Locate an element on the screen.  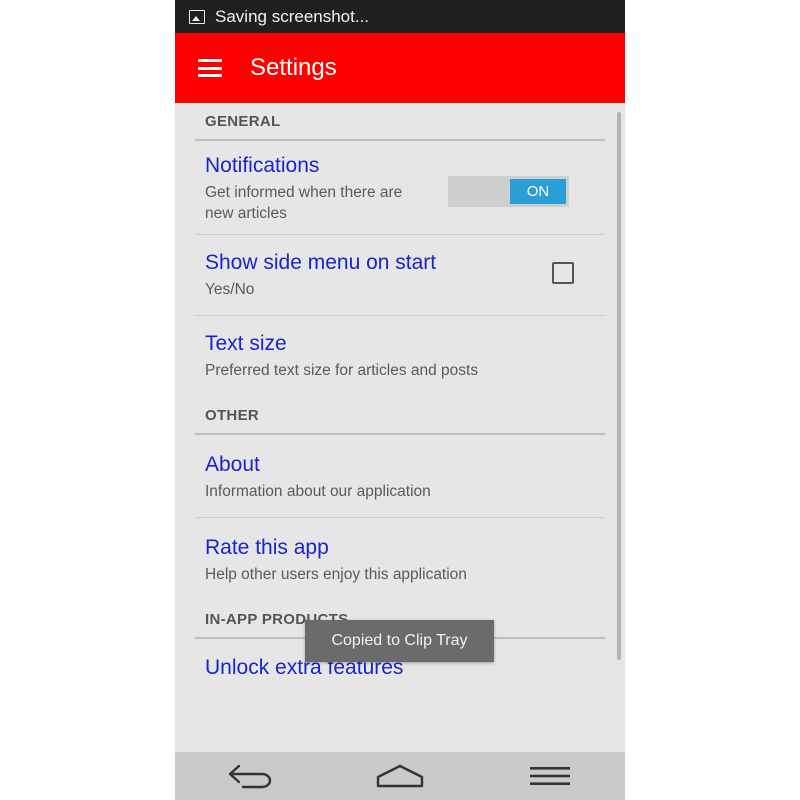
pref-summary: Information about our application is located at coordinates (318, 491).